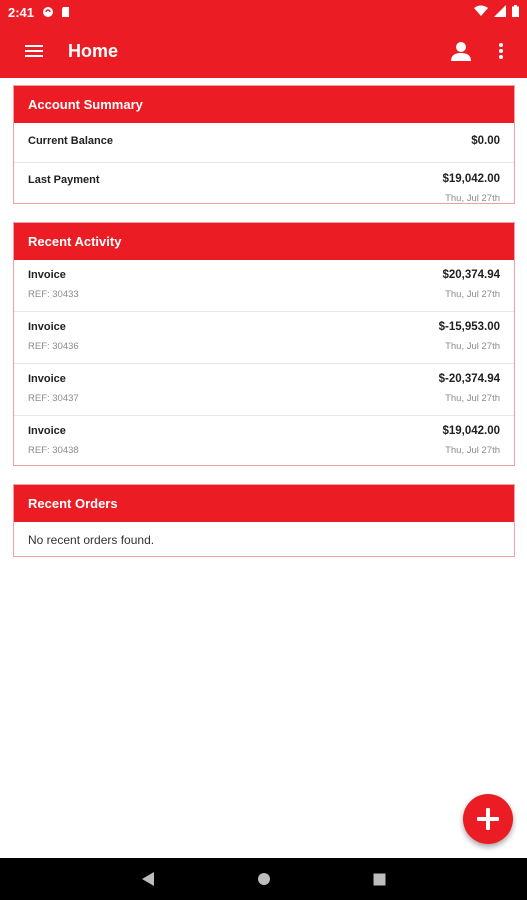  What do you see at coordinates (515, 12) in the screenshot?
I see `battery-icon` at bounding box center [515, 12].